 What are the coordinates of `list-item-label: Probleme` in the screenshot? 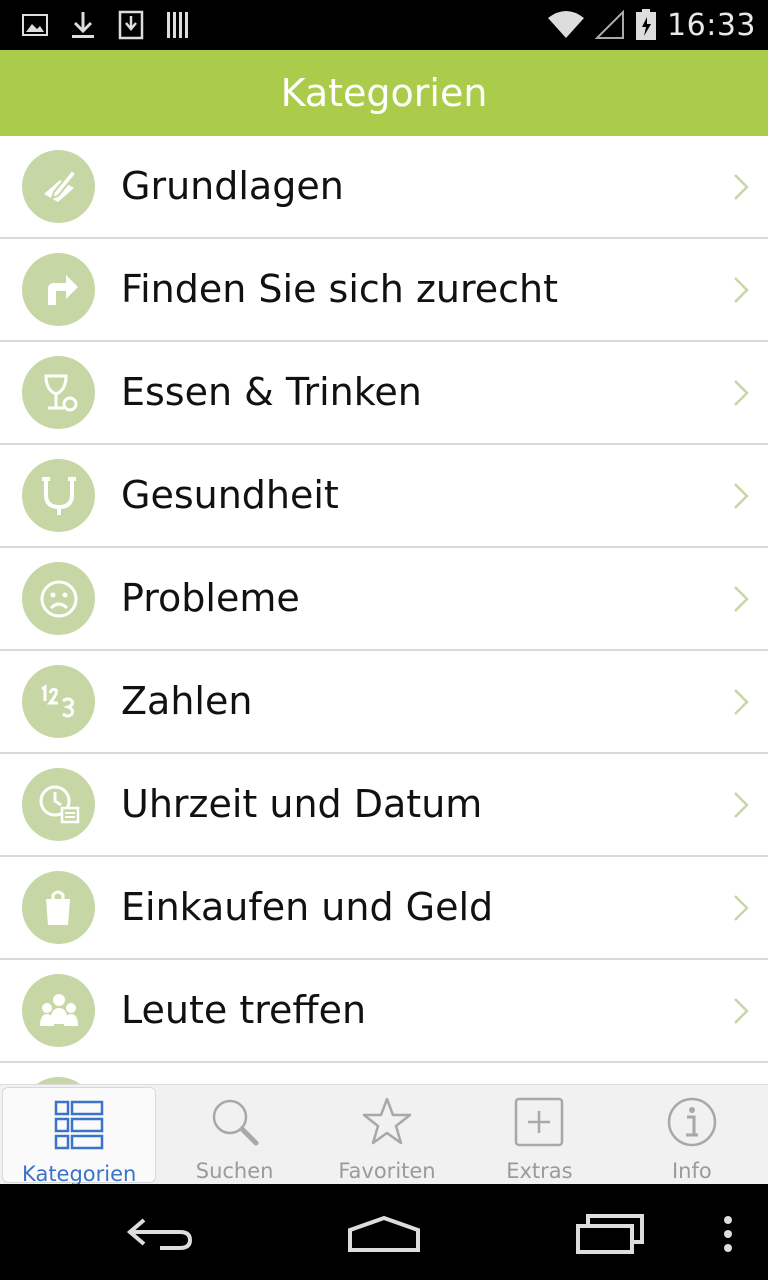 It's located at (210, 598).